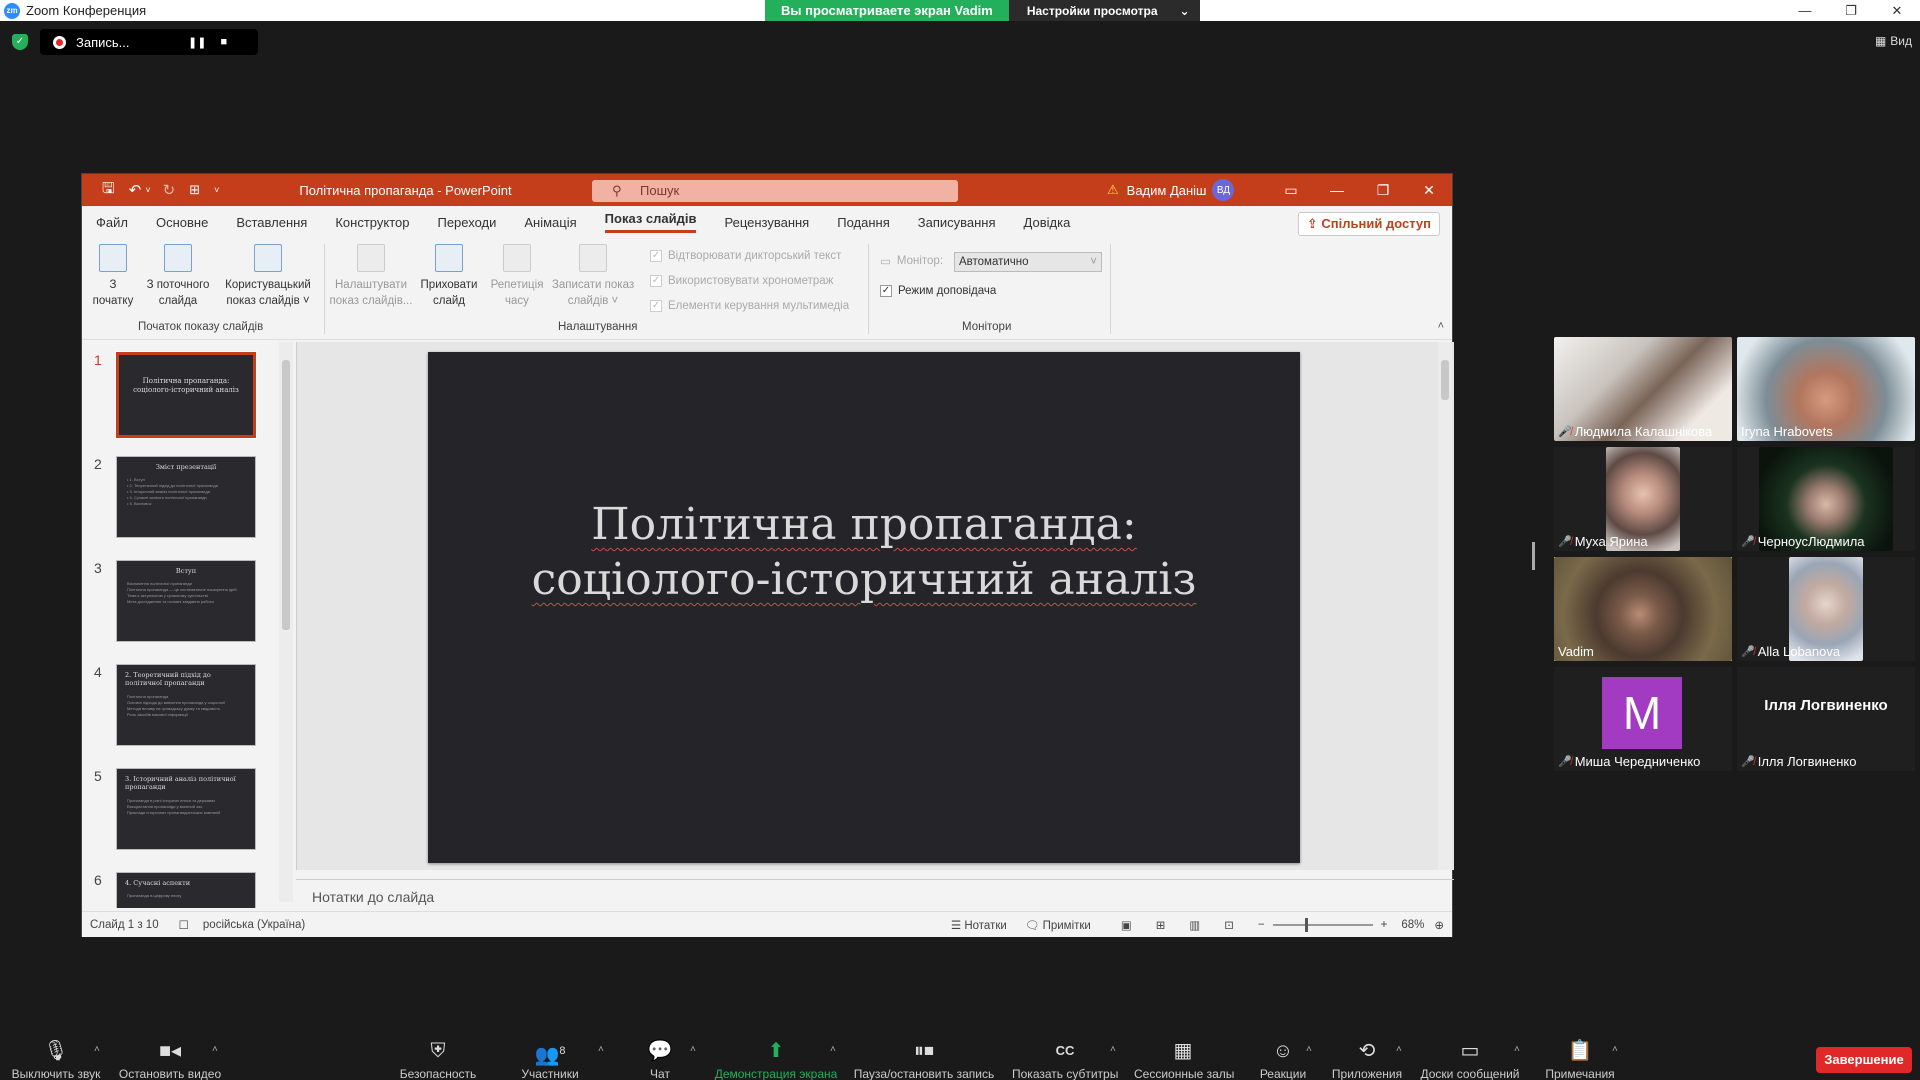 This screenshot has height=1080, width=1920. I want to click on undo-icon: ↶, so click(135, 190).